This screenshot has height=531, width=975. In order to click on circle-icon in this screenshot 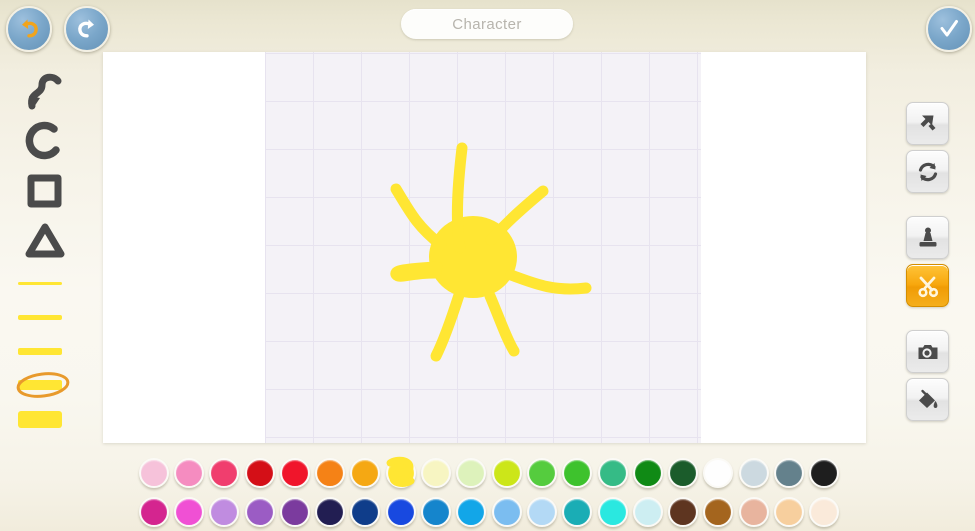, I will do `click(42, 140)`.